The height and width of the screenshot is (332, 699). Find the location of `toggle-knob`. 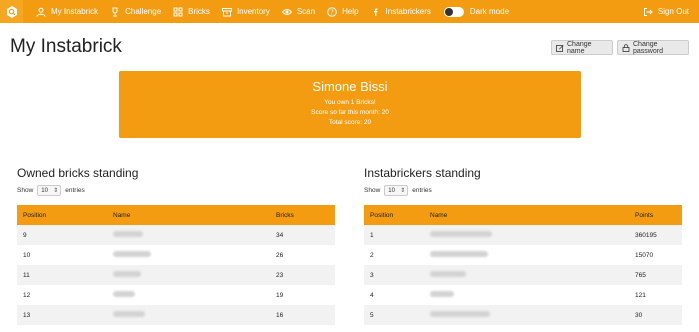

toggle-knob is located at coordinates (448, 11).